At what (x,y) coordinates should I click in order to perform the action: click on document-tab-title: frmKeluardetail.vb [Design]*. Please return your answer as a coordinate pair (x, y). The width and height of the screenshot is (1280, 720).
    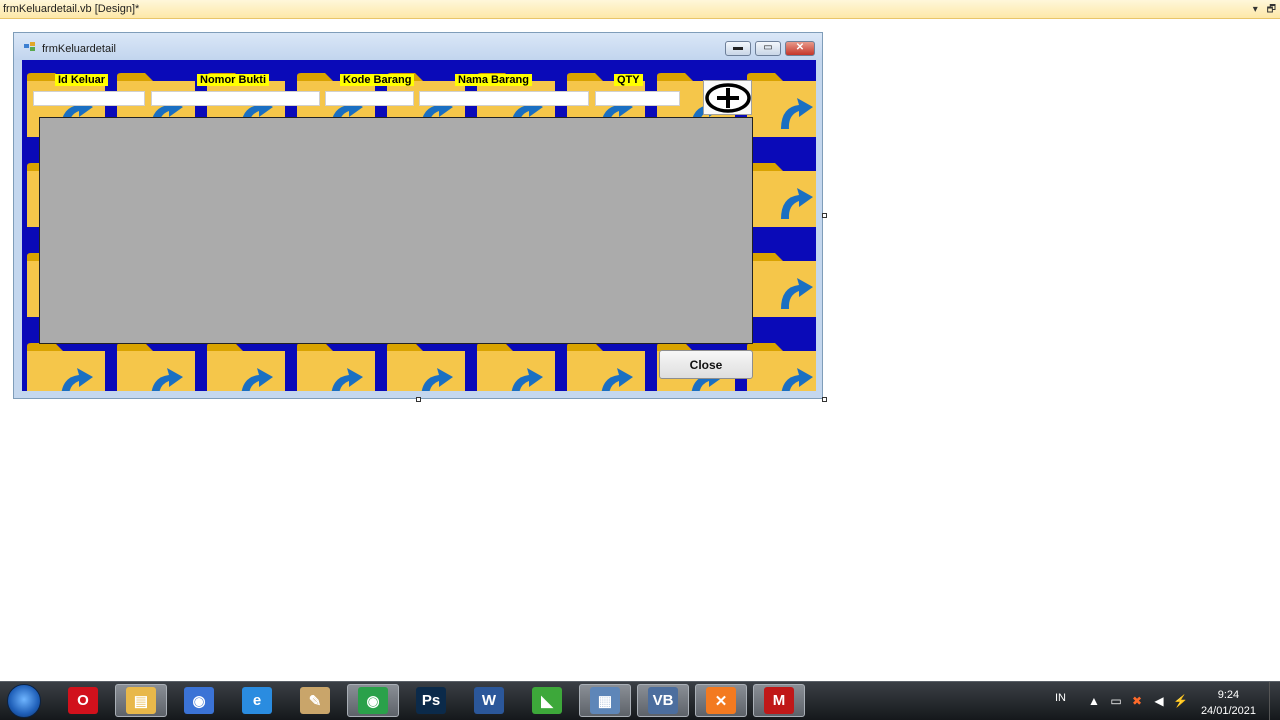
    Looking at the image, I should click on (71, 9).